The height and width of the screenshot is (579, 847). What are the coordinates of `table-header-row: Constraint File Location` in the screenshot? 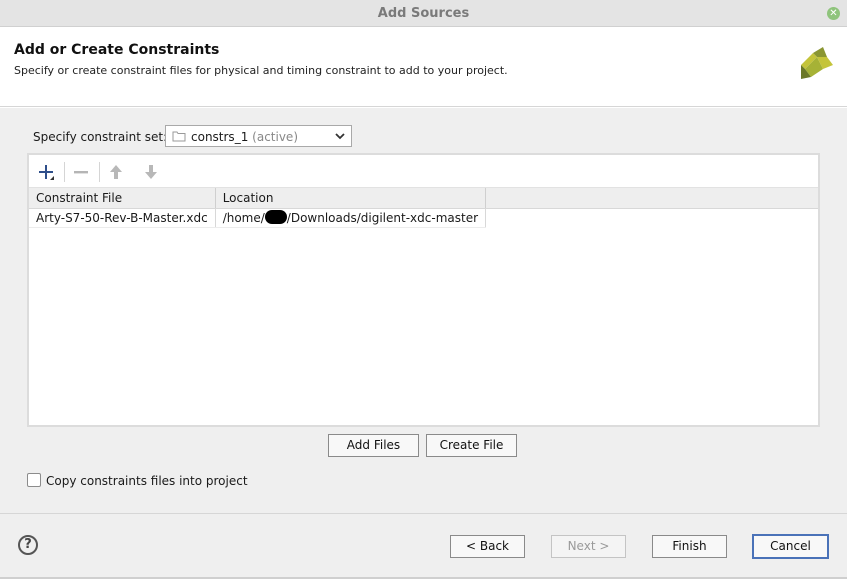 It's located at (423, 198).